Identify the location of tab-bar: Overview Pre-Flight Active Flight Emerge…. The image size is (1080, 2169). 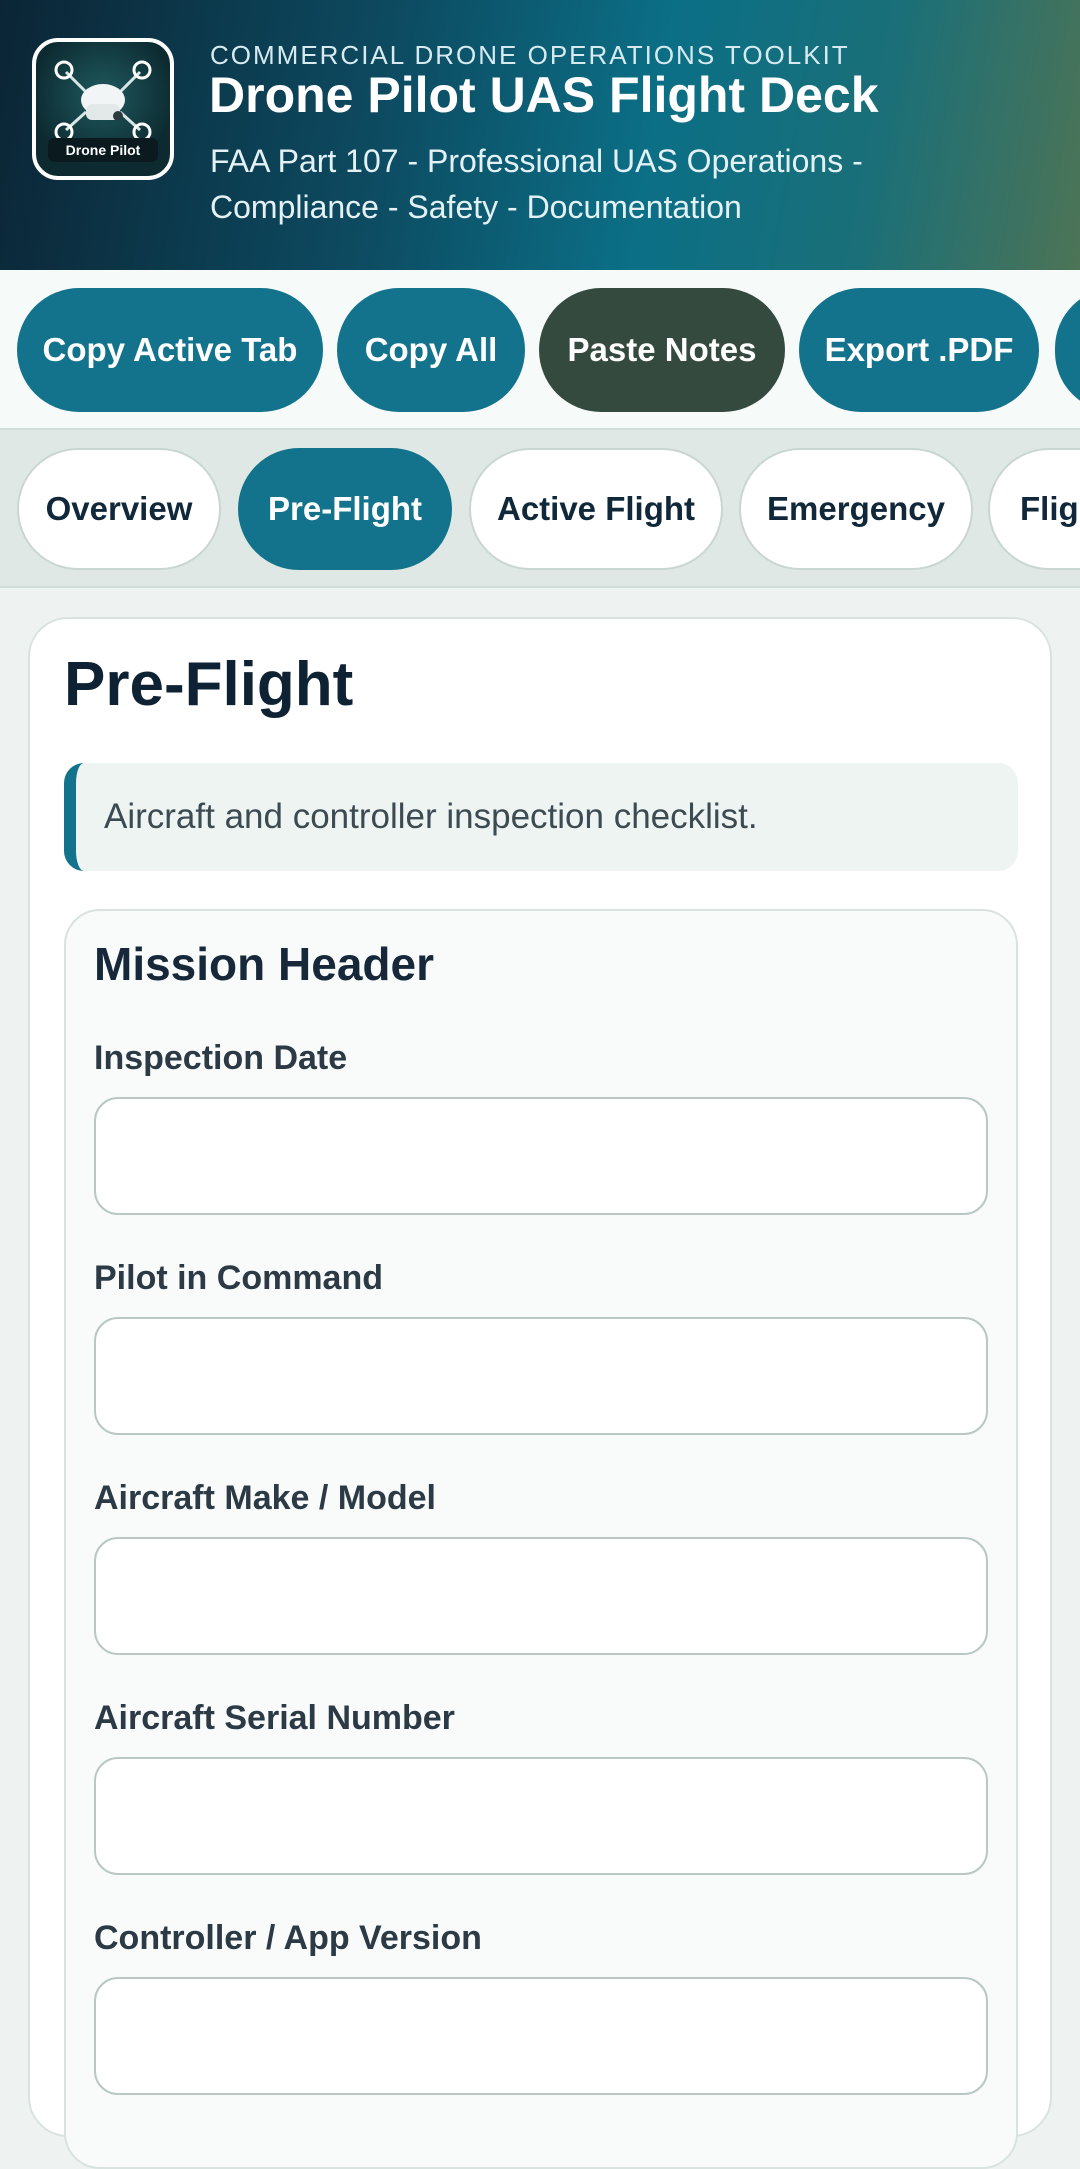
(540, 509).